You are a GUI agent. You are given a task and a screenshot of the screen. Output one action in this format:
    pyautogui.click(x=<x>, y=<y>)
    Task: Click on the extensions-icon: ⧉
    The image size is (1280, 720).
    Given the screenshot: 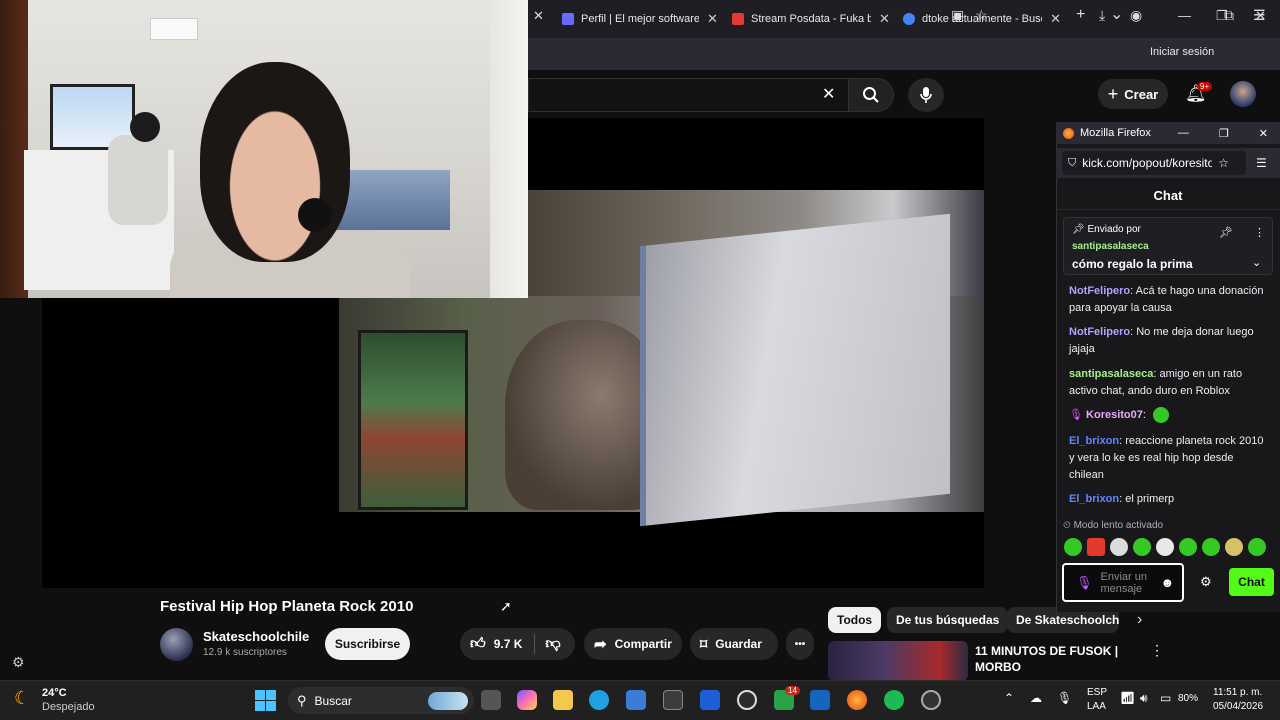 What is the action you would take?
    pyautogui.click(x=1229, y=15)
    